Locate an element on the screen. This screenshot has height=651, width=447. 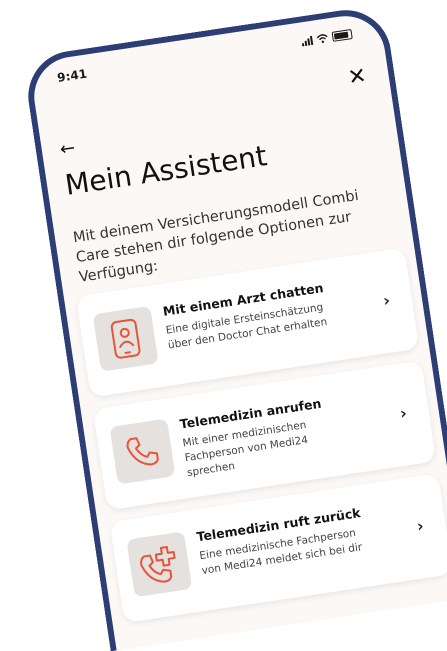
phone-icon is located at coordinates (142, 451).